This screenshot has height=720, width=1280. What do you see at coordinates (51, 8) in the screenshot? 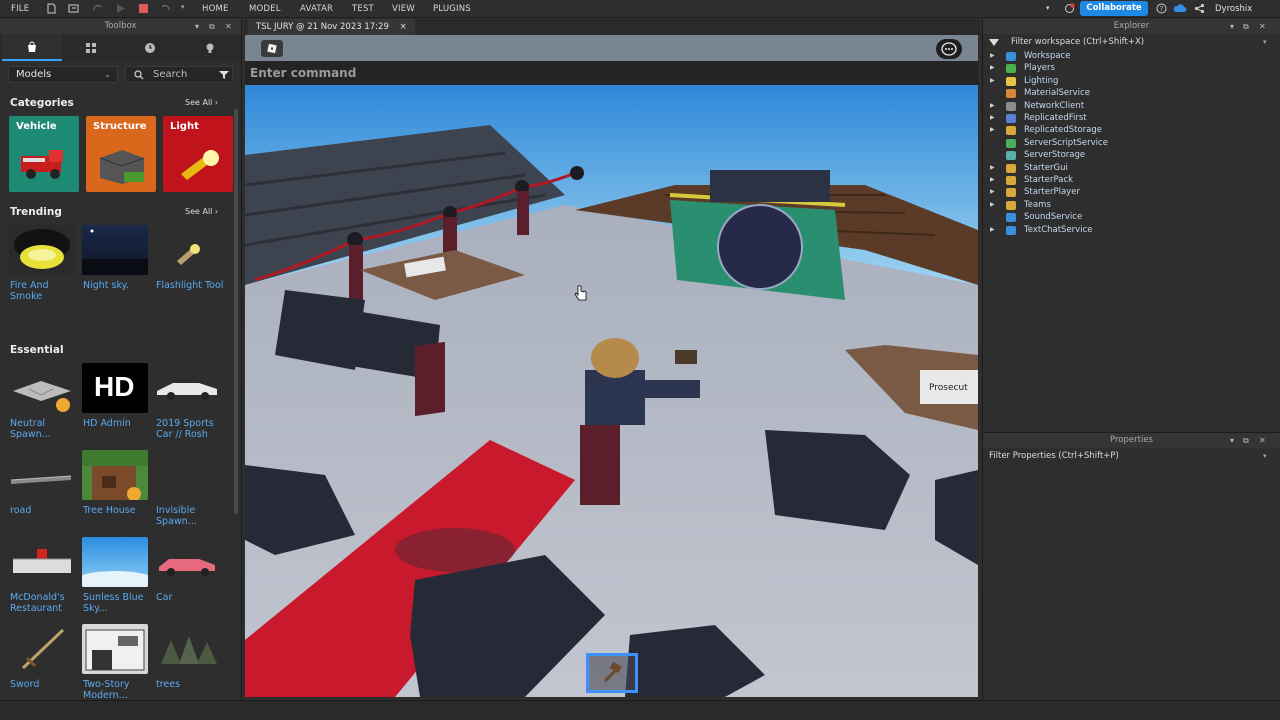
I see `new-file-icon` at bounding box center [51, 8].